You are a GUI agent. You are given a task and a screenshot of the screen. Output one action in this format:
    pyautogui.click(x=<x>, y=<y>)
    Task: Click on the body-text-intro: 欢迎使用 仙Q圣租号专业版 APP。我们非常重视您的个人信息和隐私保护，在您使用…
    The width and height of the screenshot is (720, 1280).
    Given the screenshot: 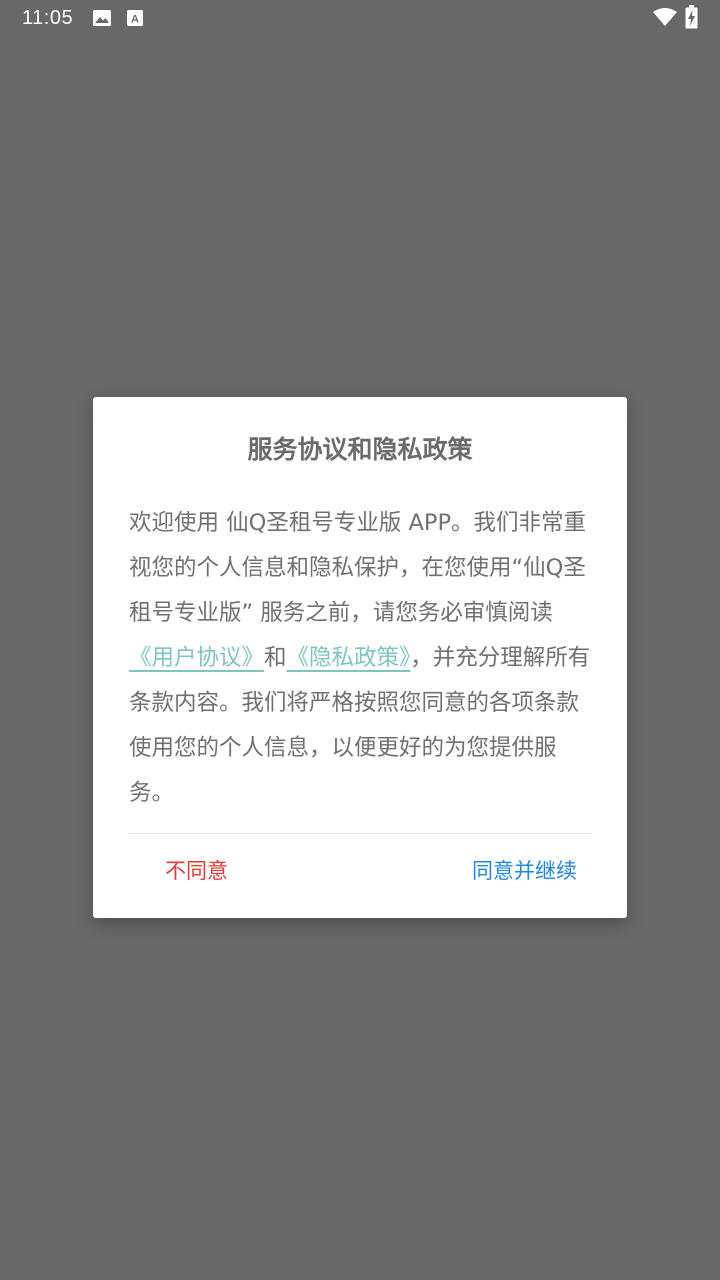 What is the action you would take?
    pyautogui.click(x=358, y=568)
    